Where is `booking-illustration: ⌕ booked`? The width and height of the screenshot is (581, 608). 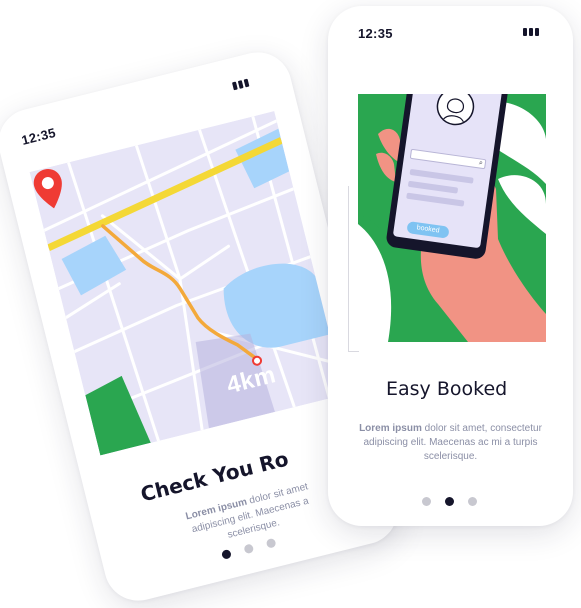
booking-illustration: ⌕ booked is located at coordinates (452, 218).